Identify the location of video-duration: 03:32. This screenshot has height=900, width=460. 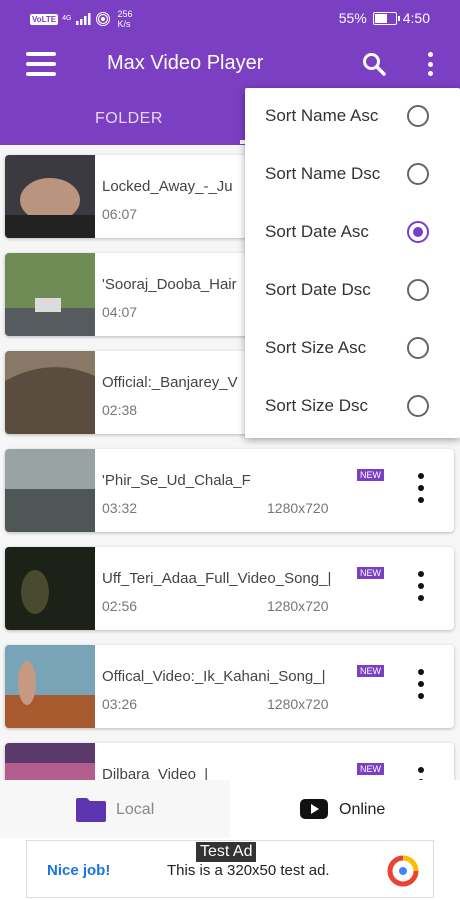
(120, 508).